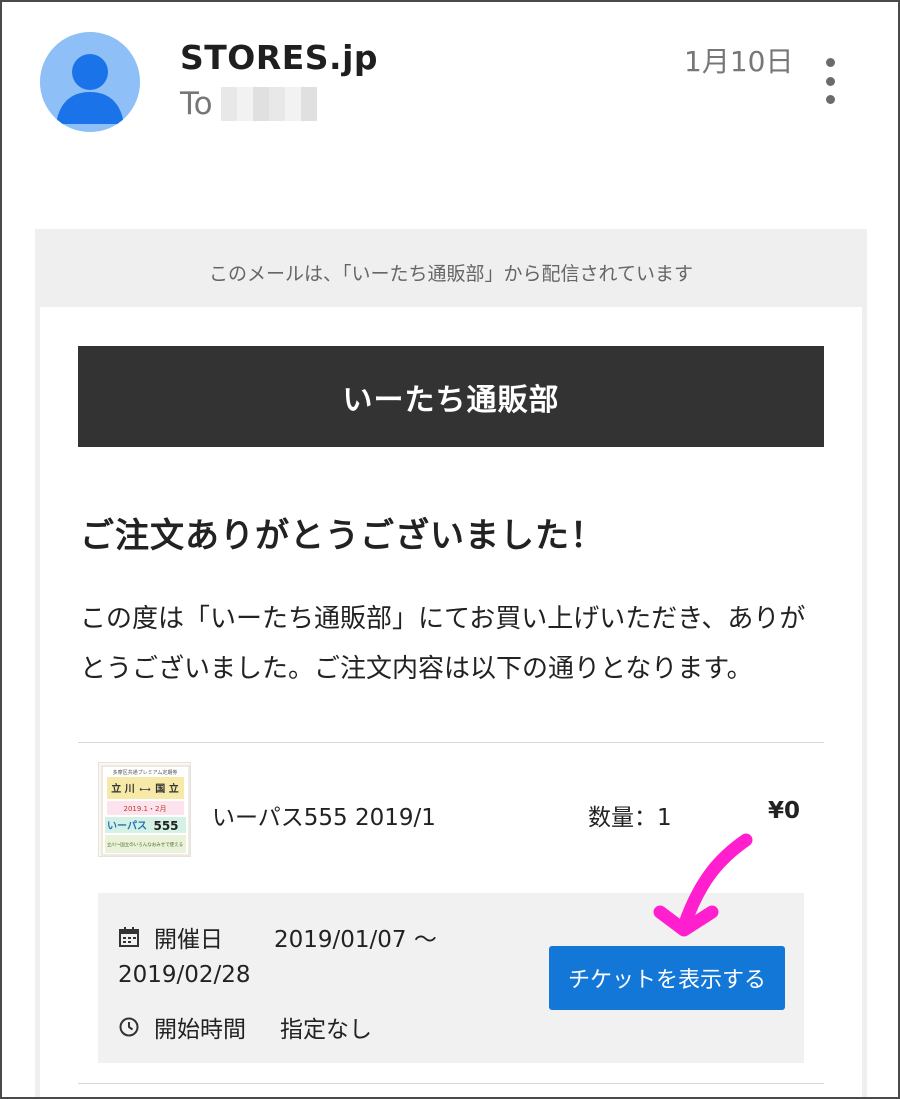  What do you see at coordinates (326, 1030) in the screenshot?
I see `start-time-value: 指定なし` at bounding box center [326, 1030].